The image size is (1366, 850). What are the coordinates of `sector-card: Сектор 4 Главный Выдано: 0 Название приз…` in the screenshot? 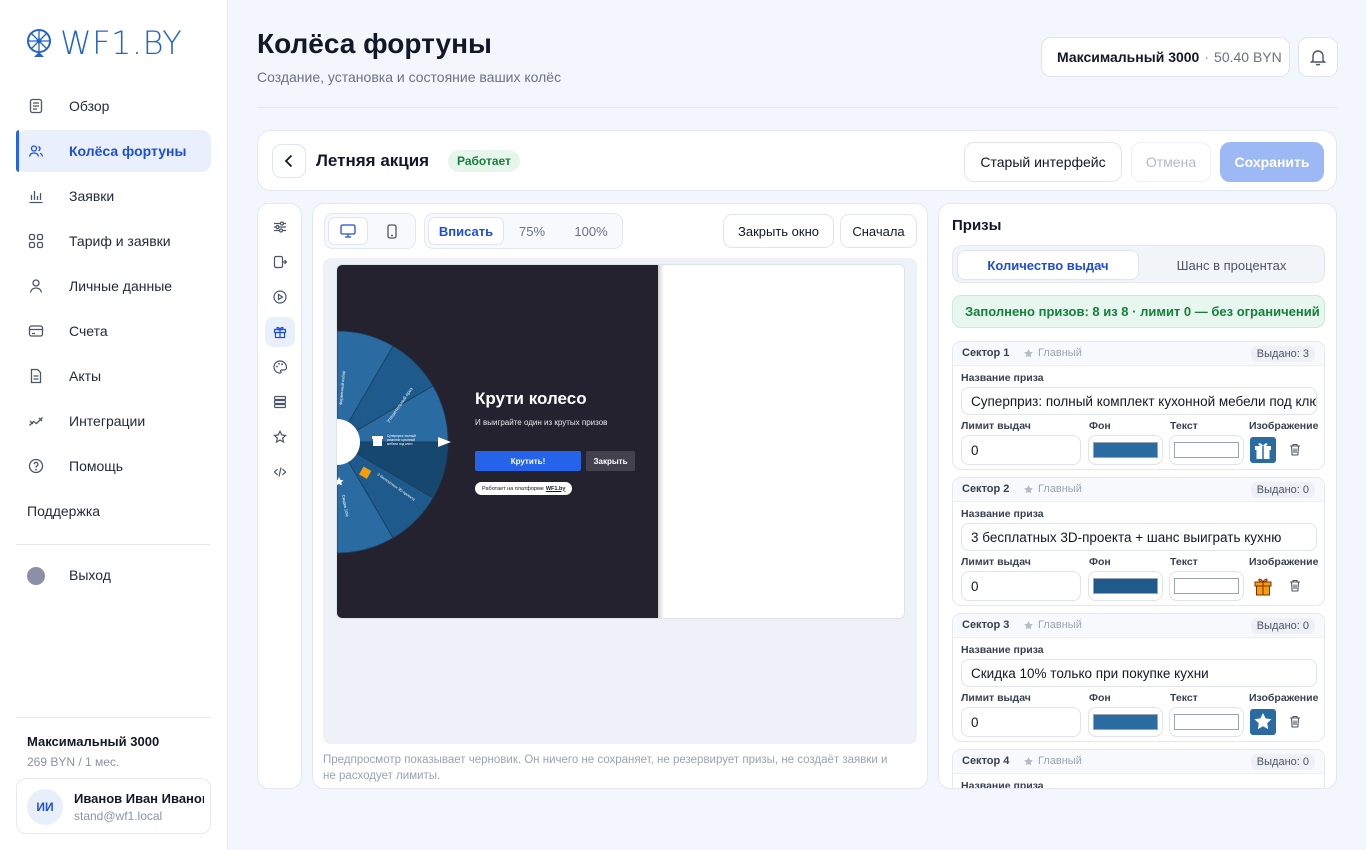 It's located at (1138, 769).